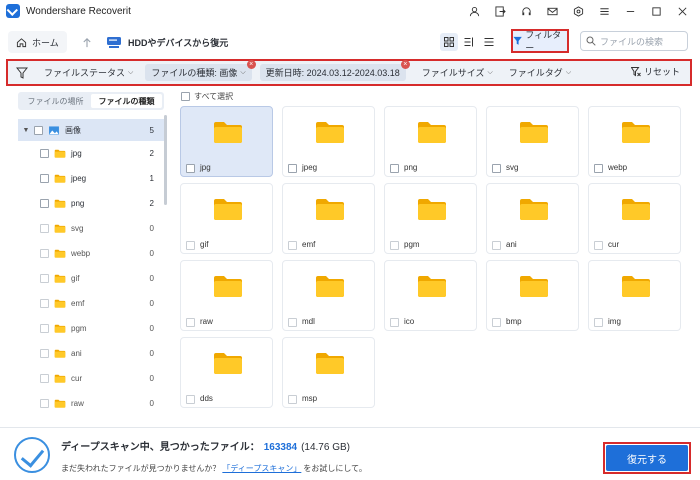 This screenshot has width=700, height=480. Describe the element at coordinates (328, 295) in the screenshot. I see `folder-card: mdl` at that location.